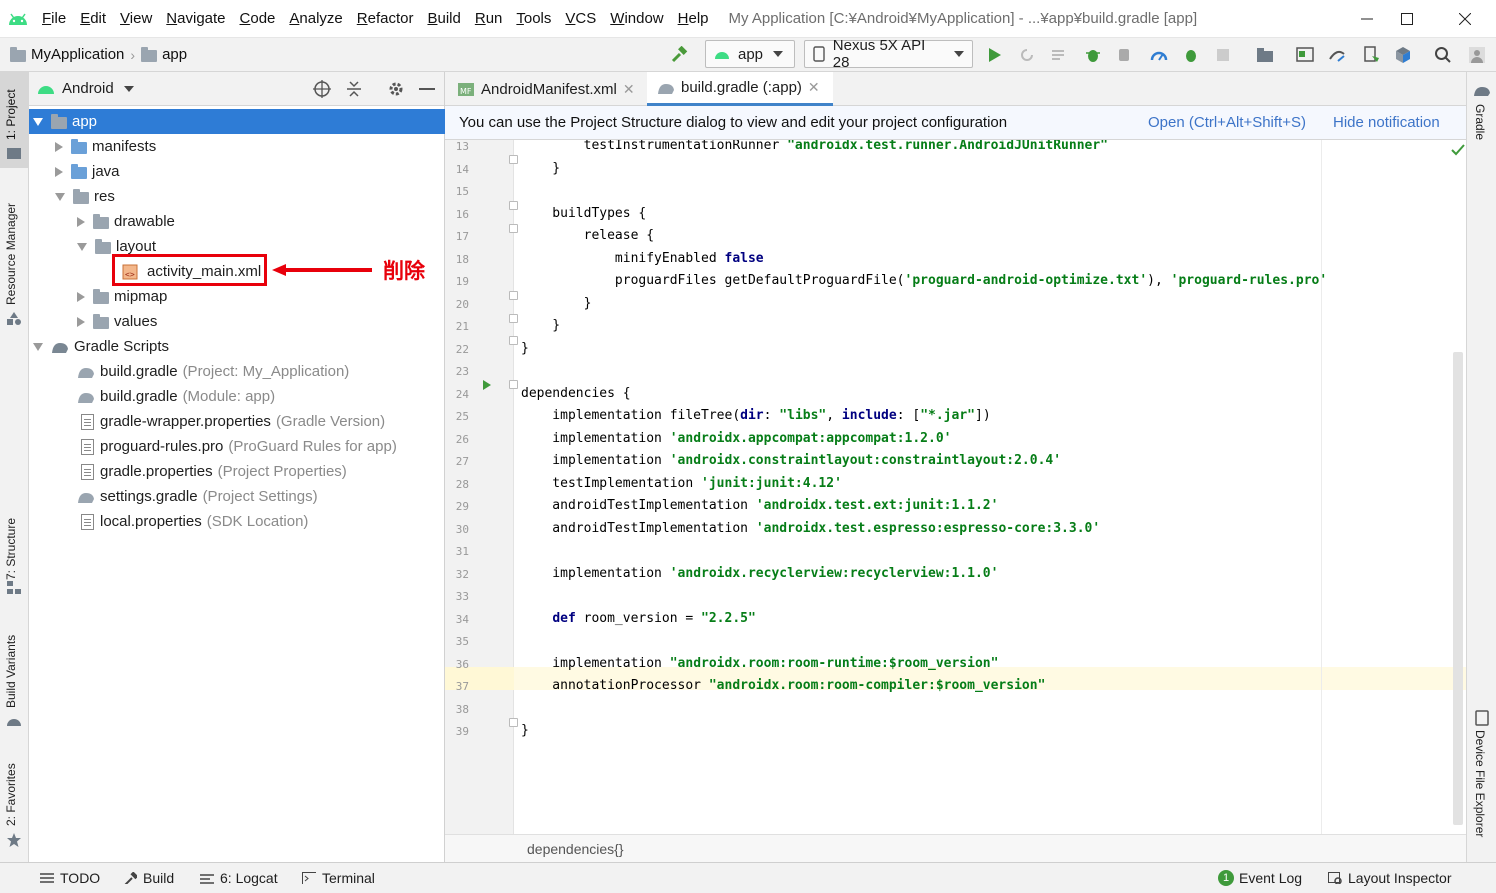 The height and width of the screenshot is (893, 1496). I want to click on logcat-tool-button: 6: Logcat, so click(239, 878).